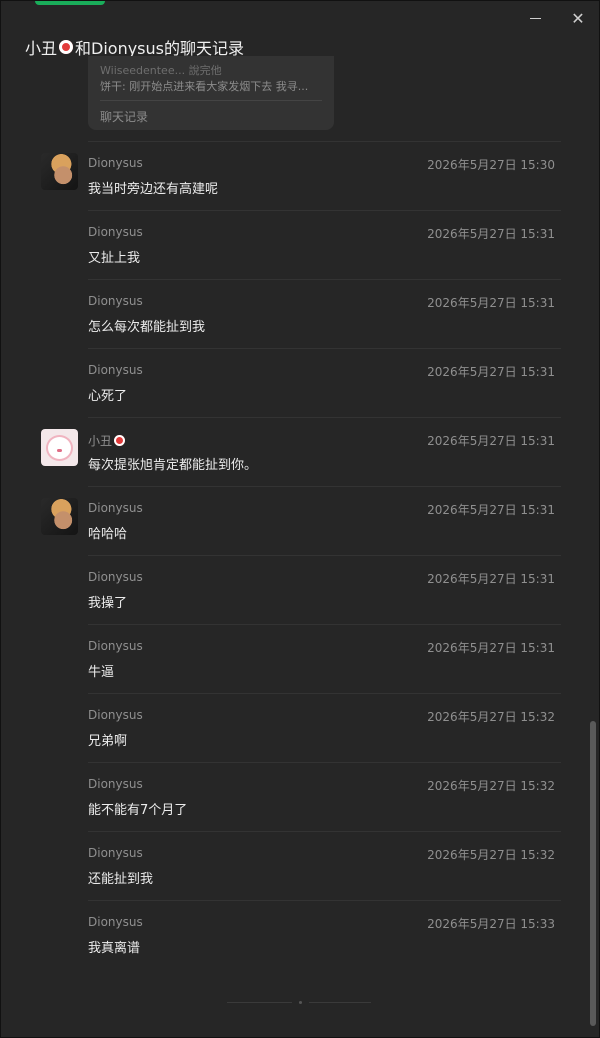 This screenshot has height=1038, width=600. Describe the element at coordinates (295, 382) in the screenshot. I see `message-row: Dionysus 2026年5月27日 15:31 心死了` at that location.